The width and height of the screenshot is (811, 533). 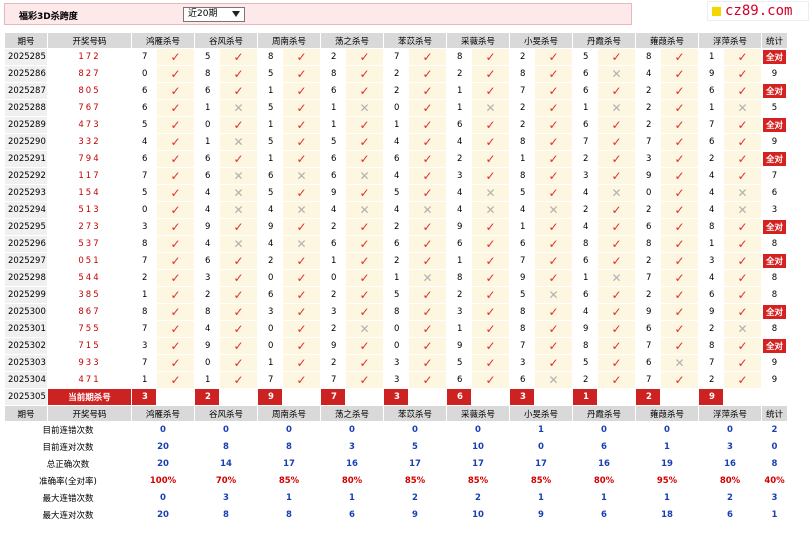 I want to click on stat-value: 100%, so click(x=163, y=481).